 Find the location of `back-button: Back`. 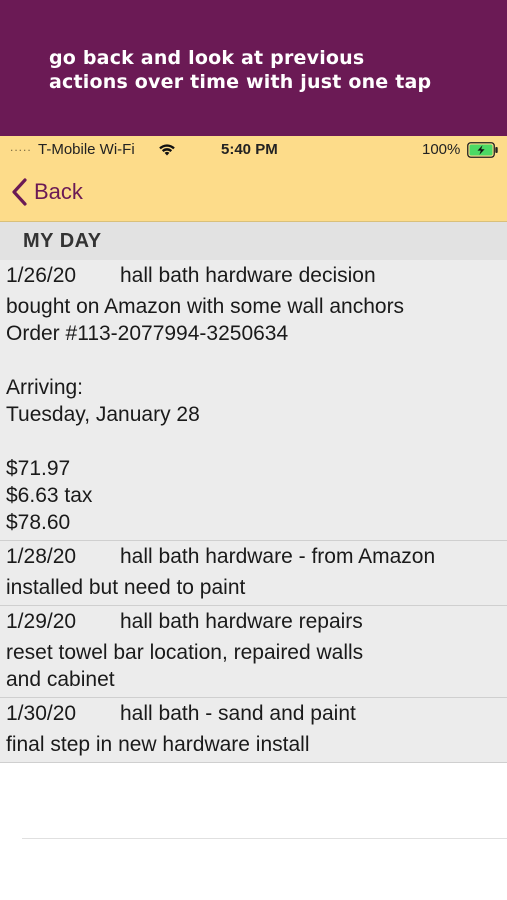

back-button: Back is located at coordinates (46, 192).